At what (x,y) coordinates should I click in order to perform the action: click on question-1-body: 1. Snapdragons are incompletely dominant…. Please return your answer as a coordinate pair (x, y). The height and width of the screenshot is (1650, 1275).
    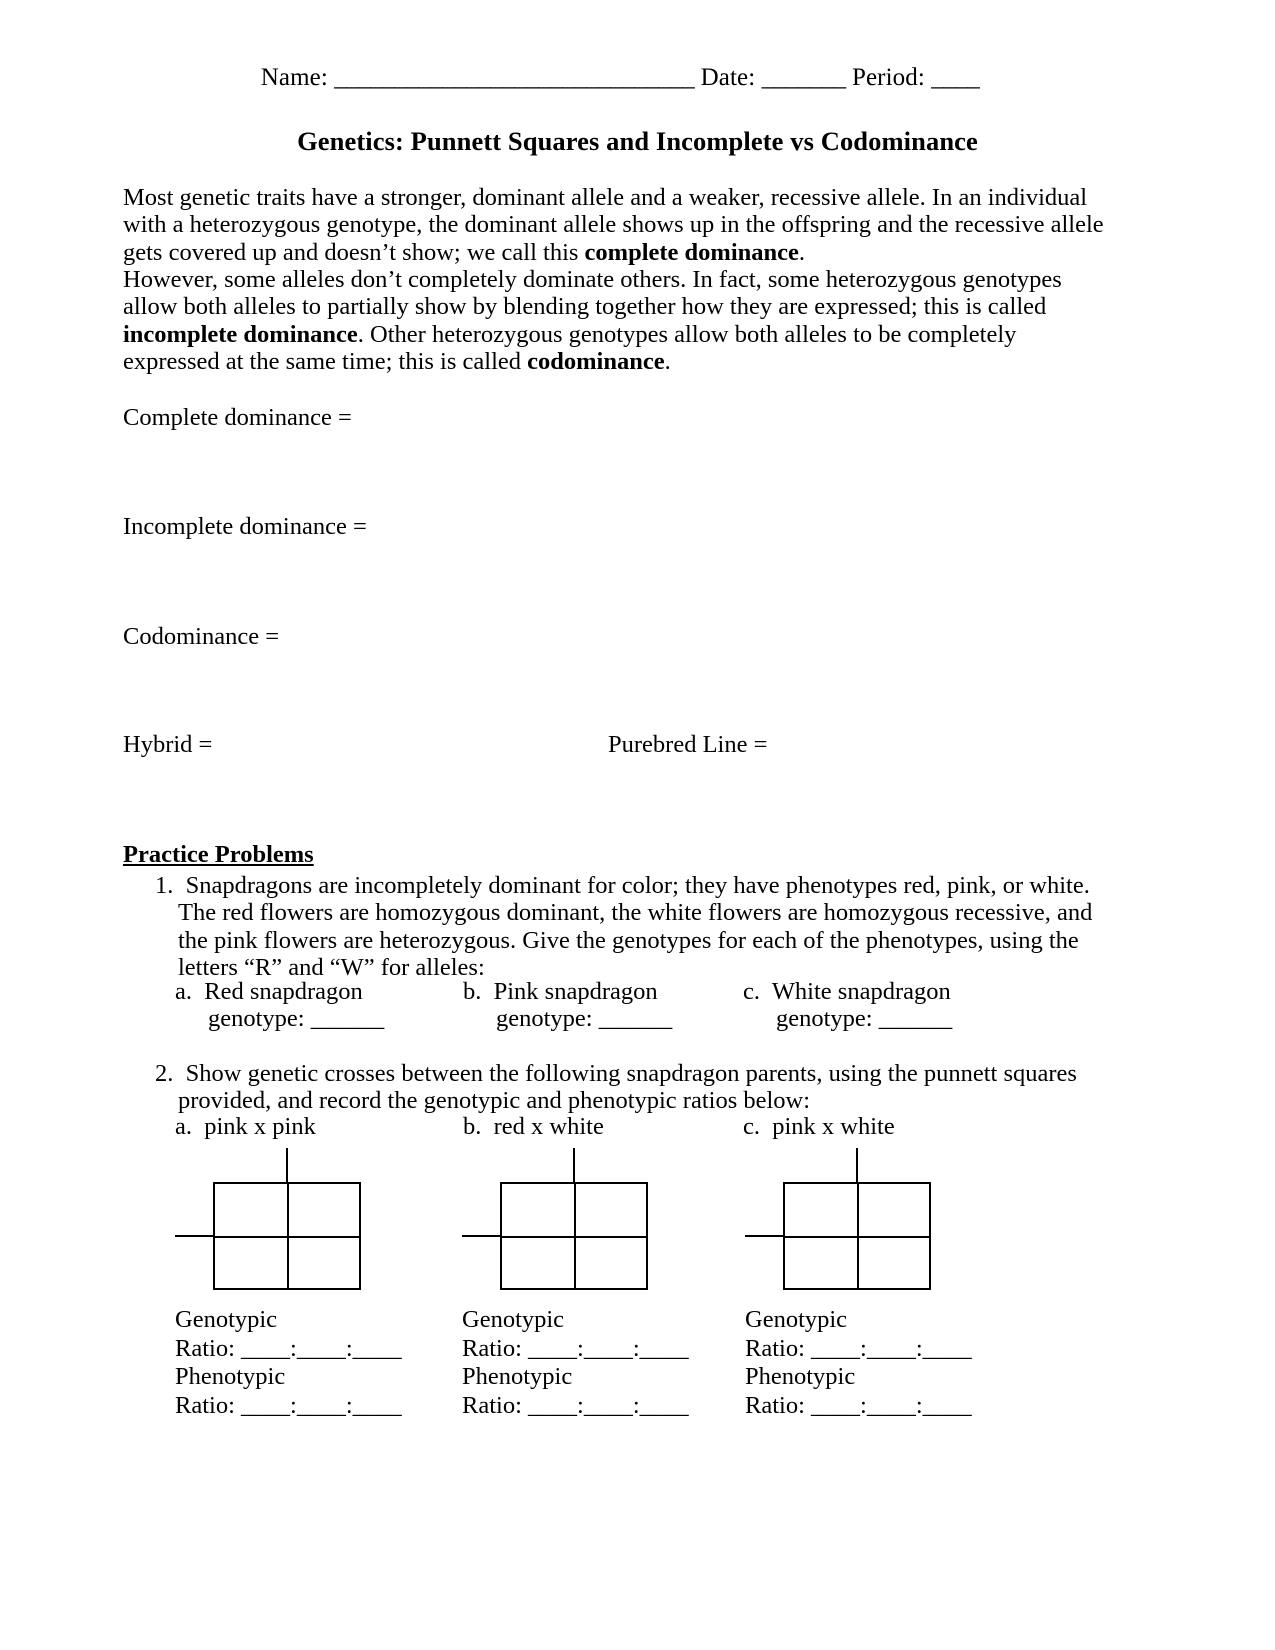
    Looking at the image, I should click on (634, 927).